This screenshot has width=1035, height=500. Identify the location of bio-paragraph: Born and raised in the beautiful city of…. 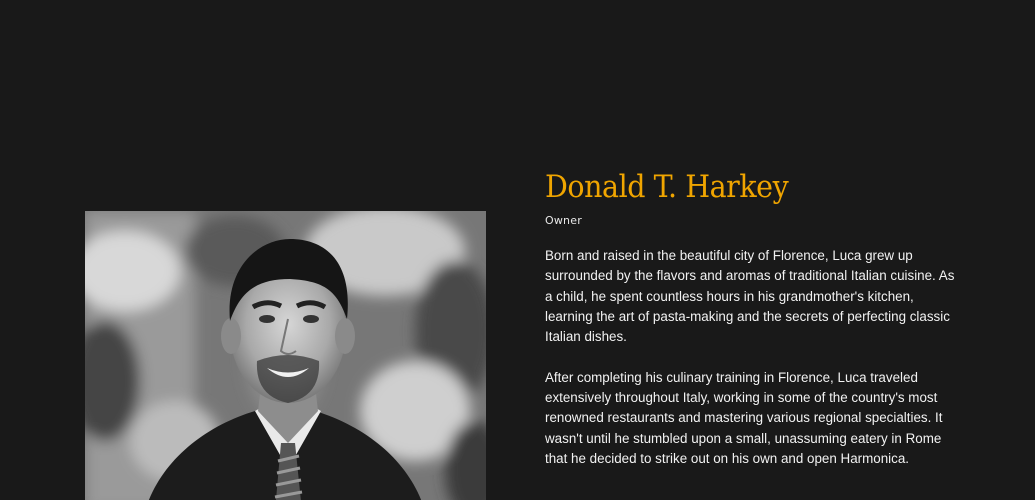
(750, 296).